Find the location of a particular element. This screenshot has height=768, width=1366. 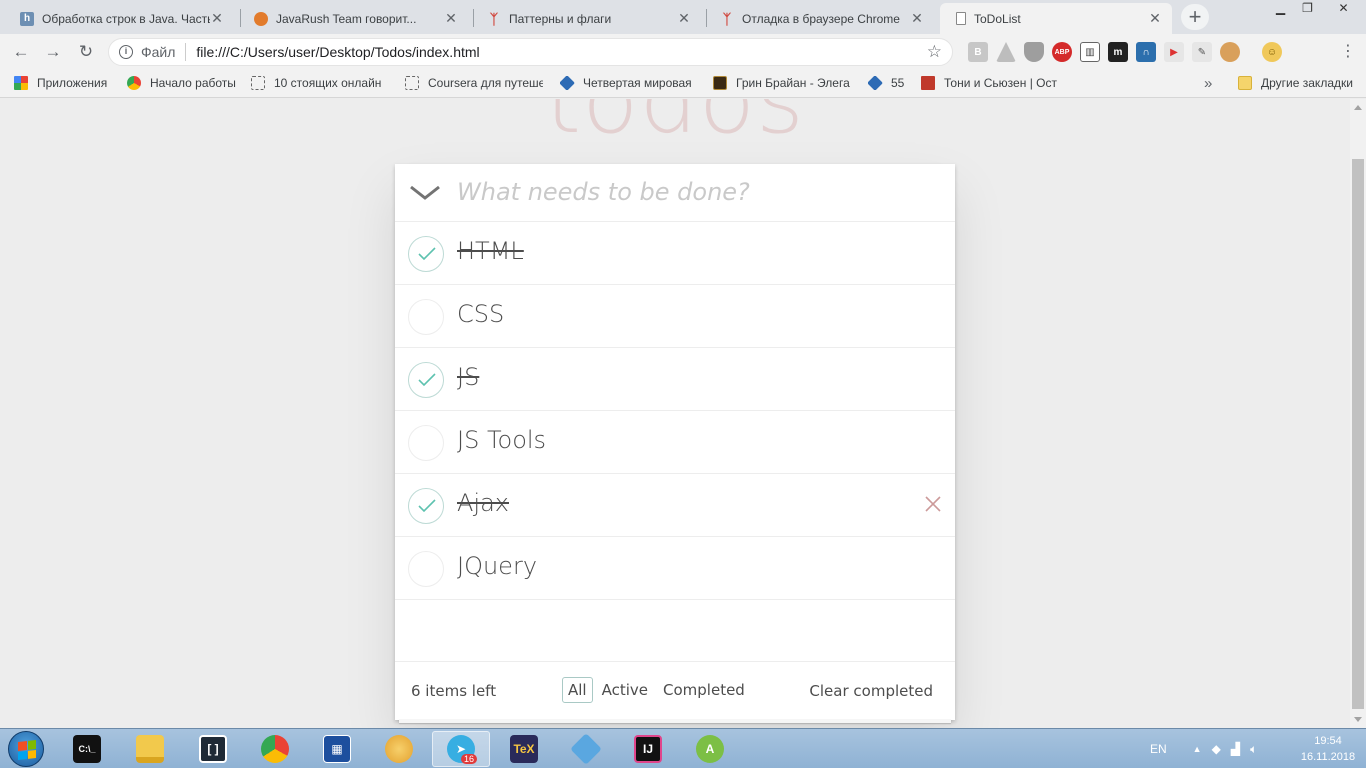

taskbar-android-studio: A is located at coordinates (710, 749).